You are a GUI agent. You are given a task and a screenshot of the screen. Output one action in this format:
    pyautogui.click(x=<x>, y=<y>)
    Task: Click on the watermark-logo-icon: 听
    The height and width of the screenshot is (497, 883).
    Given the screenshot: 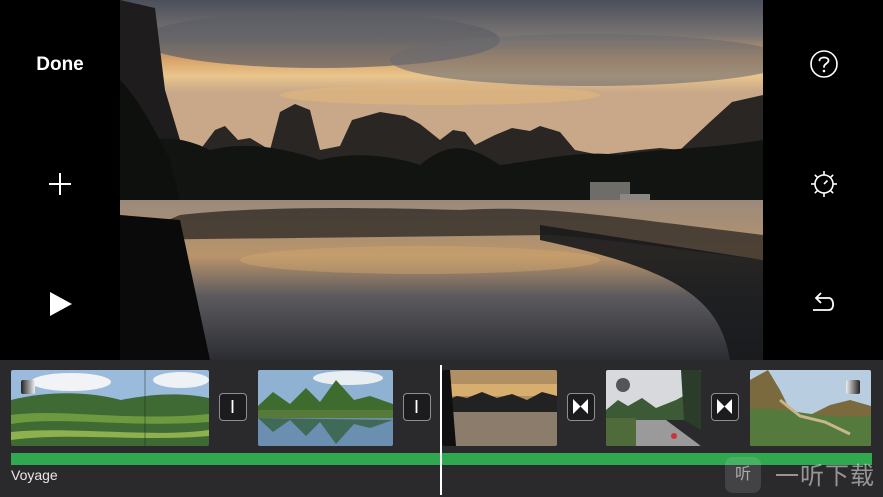 What is the action you would take?
    pyautogui.click(x=743, y=475)
    